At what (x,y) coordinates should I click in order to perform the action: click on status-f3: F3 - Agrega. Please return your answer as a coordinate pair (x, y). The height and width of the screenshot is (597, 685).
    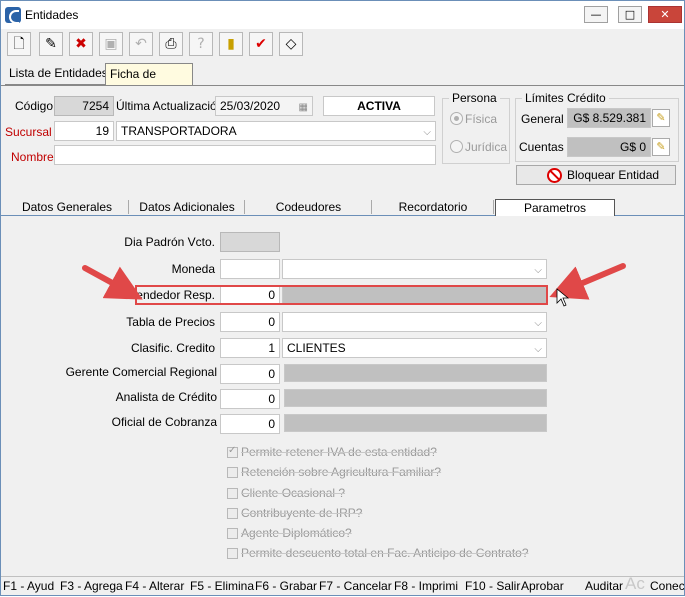
    Looking at the image, I should click on (91, 586).